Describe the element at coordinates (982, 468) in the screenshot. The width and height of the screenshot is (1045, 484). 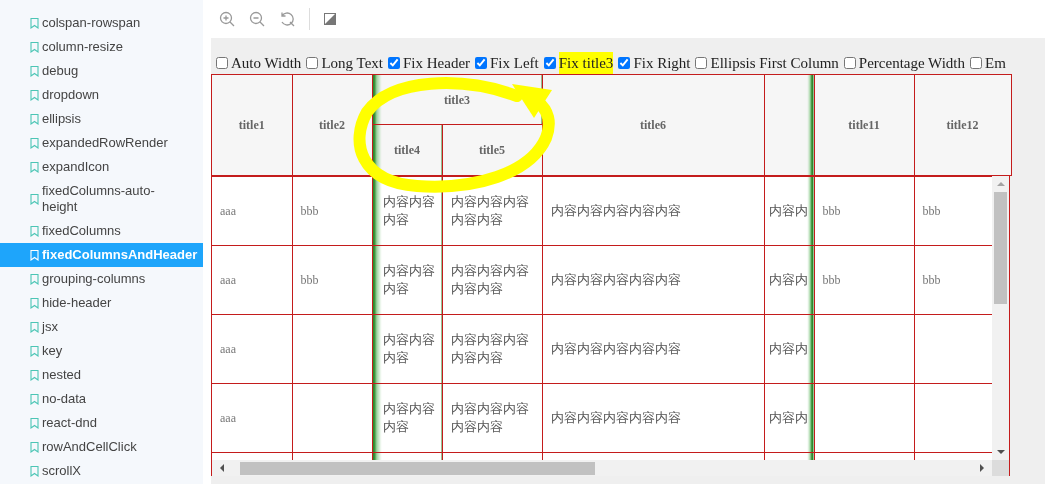
I see `scroll-right-icon` at that location.